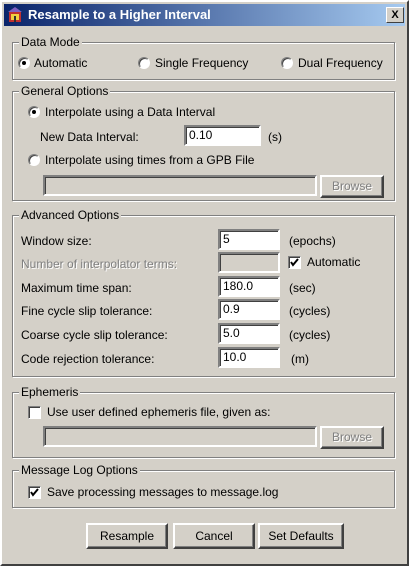 The height and width of the screenshot is (566, 409). What do you see at coordinates (180, 185) in the screenshot?
I see `gpb-file-input` at bounding box center [180, 185].